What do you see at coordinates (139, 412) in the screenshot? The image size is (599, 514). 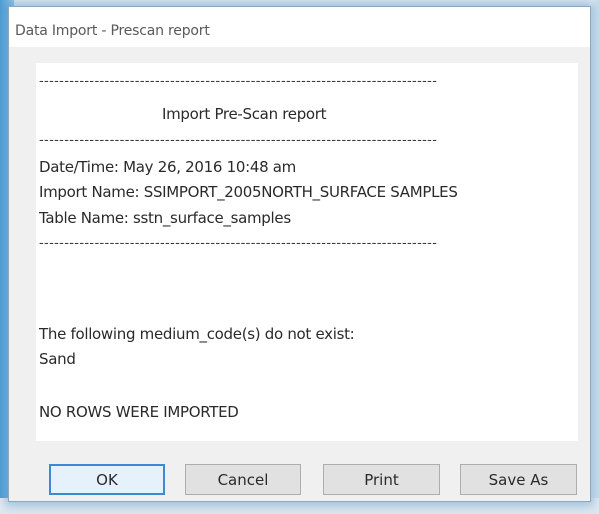 I see `report-import-result: NO ROWS WERE IMPORTED` at bounding box center [139, 412].